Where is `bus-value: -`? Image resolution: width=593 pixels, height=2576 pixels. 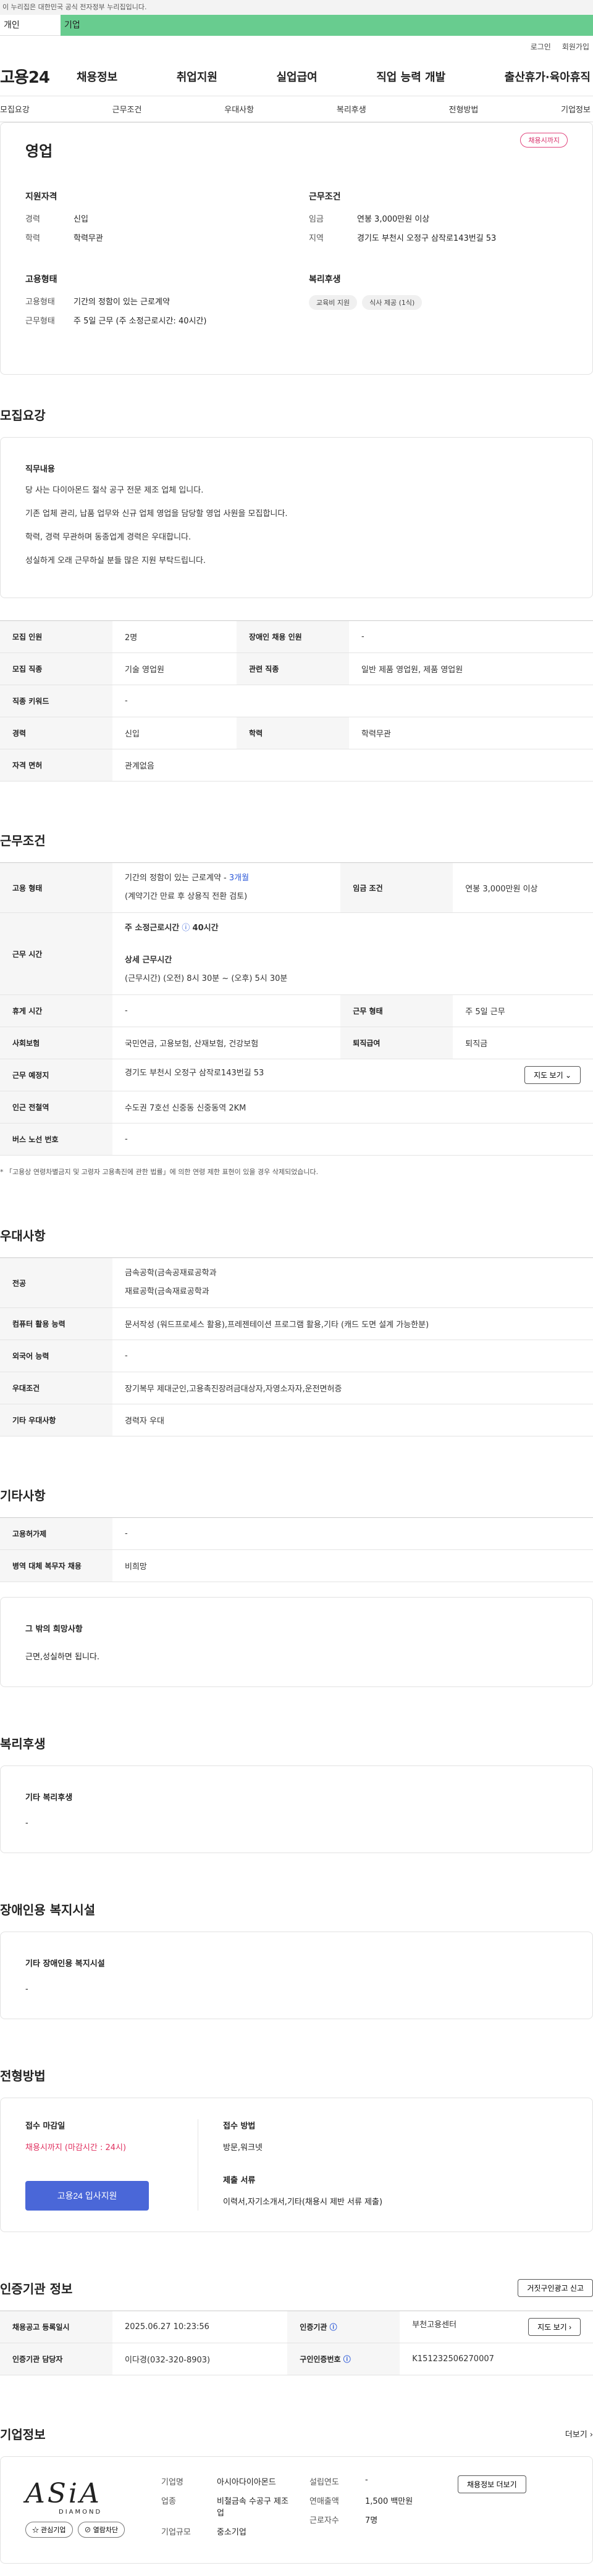 bus-value: - is located at coordinates (352, 1140).